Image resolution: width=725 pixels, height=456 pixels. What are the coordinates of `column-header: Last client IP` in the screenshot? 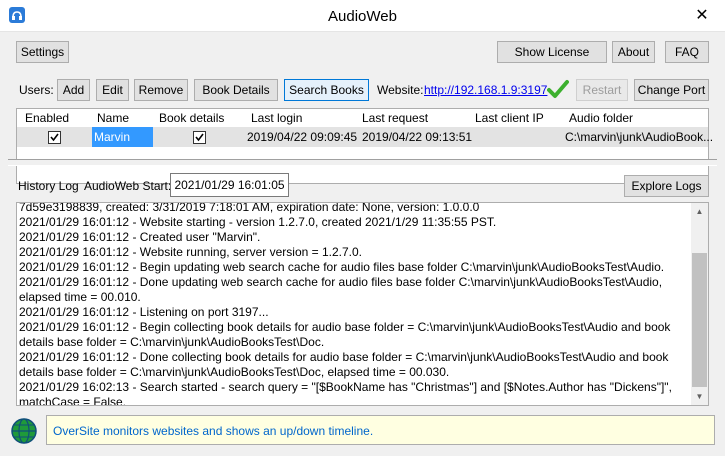 It's located at (509, 118).